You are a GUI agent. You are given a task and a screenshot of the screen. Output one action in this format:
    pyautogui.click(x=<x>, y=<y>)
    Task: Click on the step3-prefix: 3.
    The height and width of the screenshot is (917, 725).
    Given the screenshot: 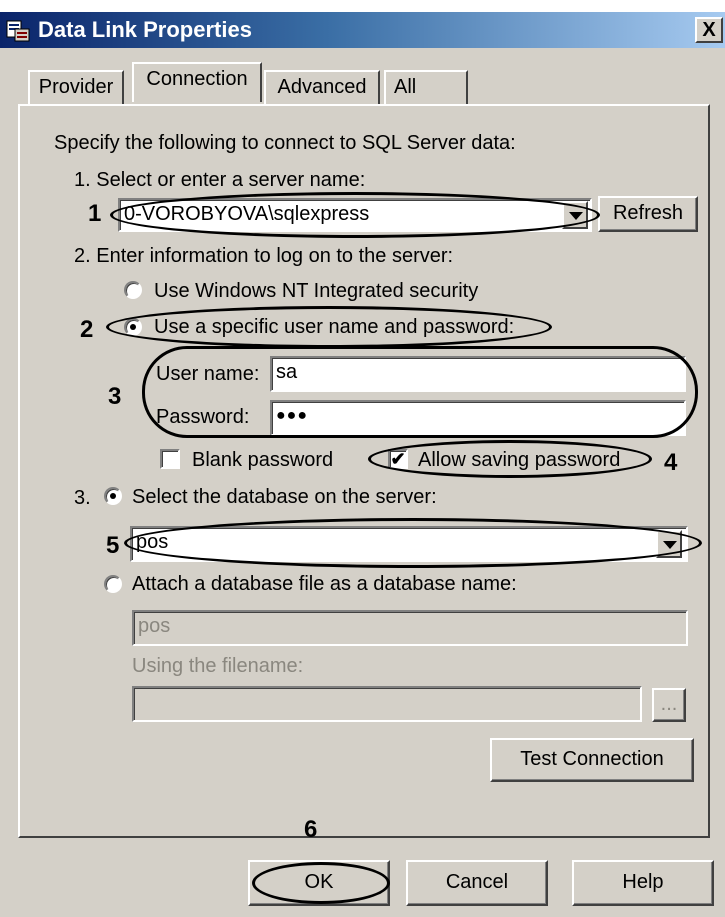 What is the action you would take?
    pyautogui.click(x=82, y=498)
    